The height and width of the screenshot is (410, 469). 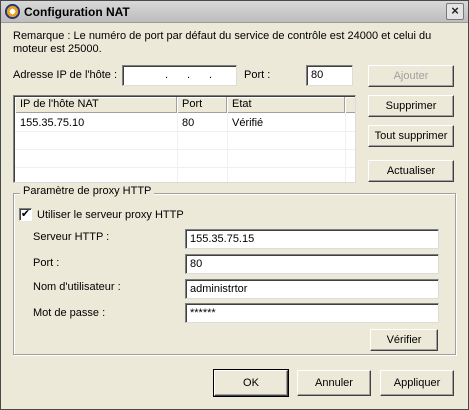 I want to click on proxy-user-label: Nom d'utilisateur :, so click(x=77, y=287).